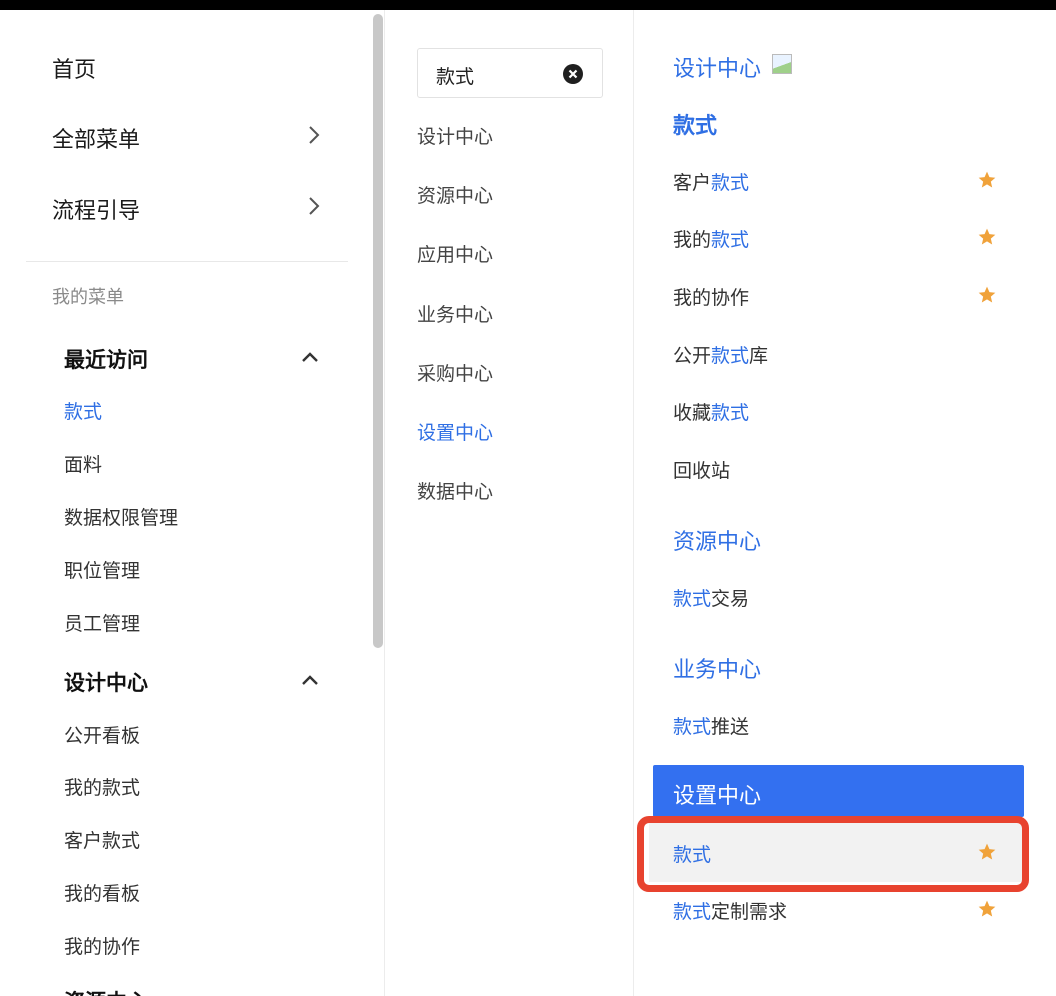  What do you see at coordinates (838, 791) in the screenshot?
I see `settings-center-header: 设置中心` at bounding box center [838, 791].